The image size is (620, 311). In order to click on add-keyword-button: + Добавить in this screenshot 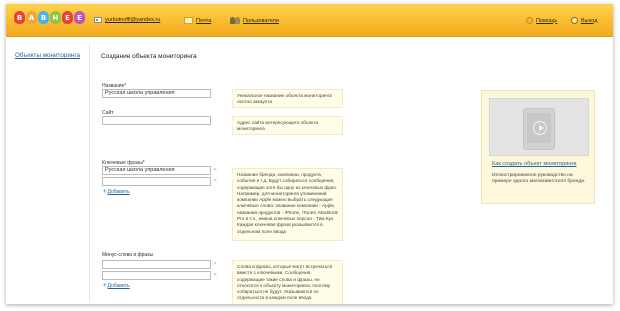, I will do `click(116, 192)`.